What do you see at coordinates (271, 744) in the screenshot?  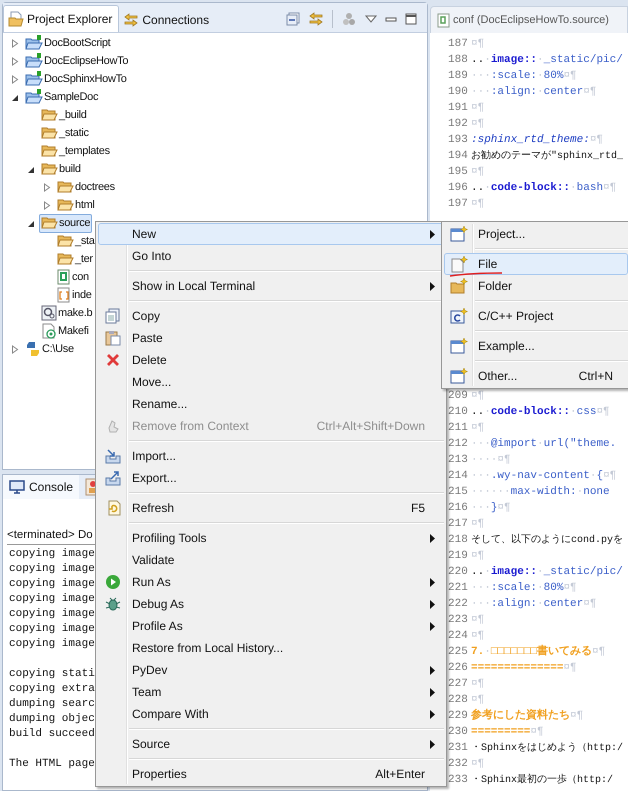 I see `menu-item: Source` at bounding box center [271, 744].